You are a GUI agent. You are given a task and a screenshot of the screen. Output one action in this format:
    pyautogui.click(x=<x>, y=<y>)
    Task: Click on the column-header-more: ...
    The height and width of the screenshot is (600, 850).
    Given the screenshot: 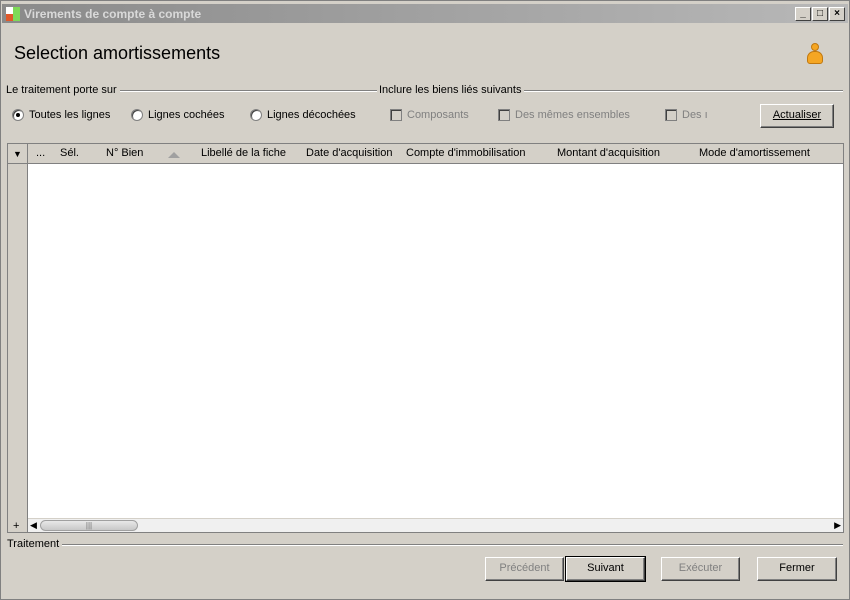 What is the action you would take?
    pyautogui.click(x=40, y=153)
    